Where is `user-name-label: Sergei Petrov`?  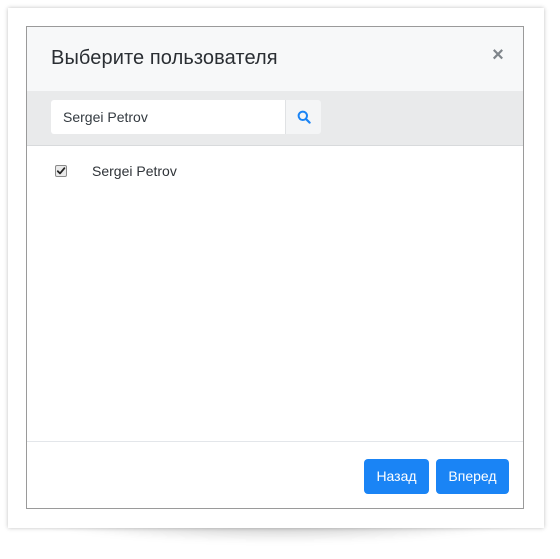 user-name-label: Sergei Petrov is located at coordinates (134, 171).